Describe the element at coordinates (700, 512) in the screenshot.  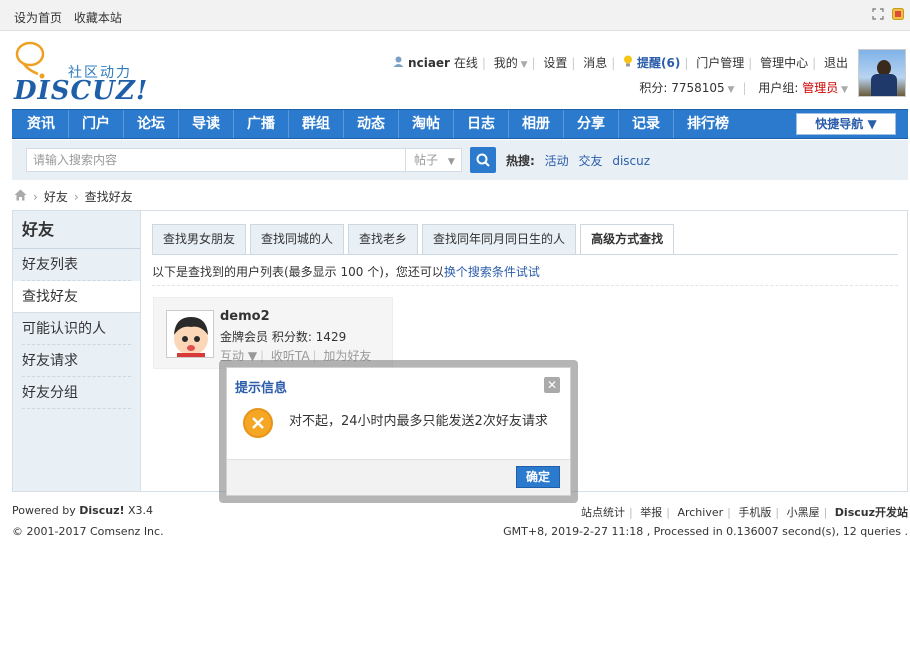
I see `footer-link-archiver: Archiver` at that location.